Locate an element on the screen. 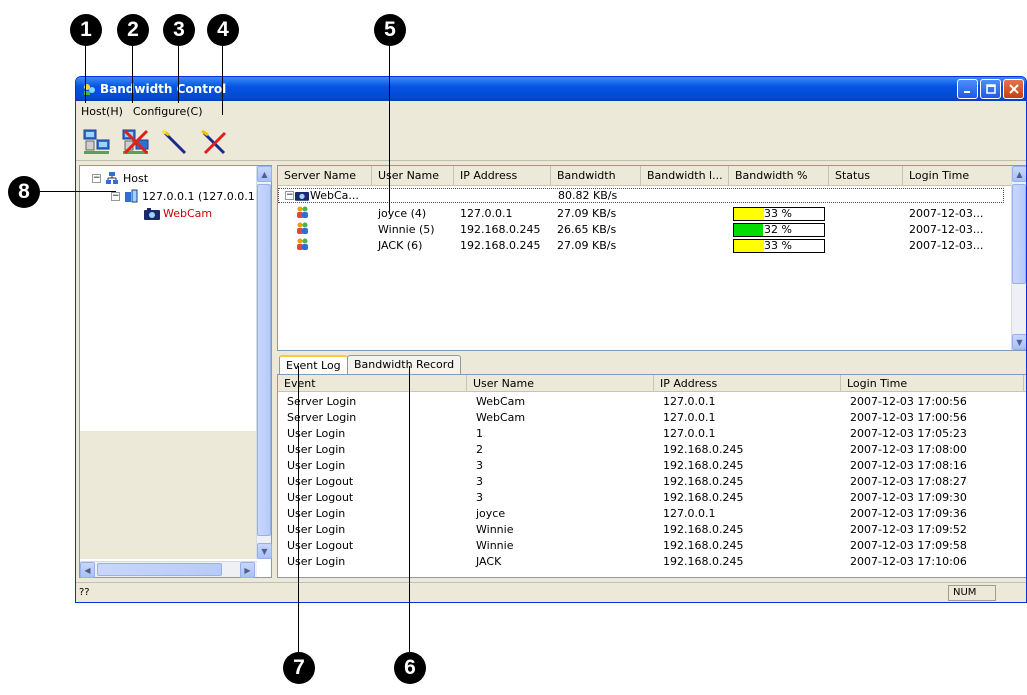 The width and height of the screenshot is (1027, 695). close-button is located at coordinates (1013, 89).